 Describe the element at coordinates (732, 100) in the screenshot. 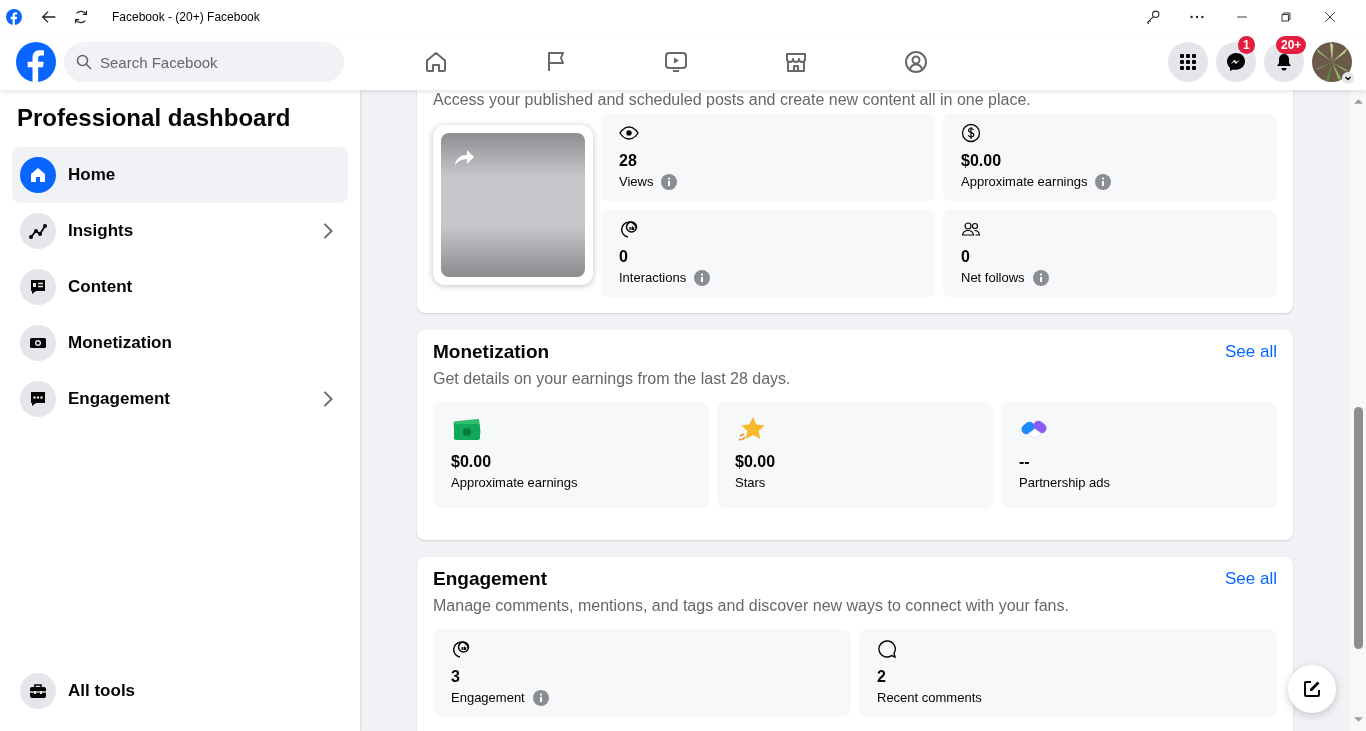

I see `card-subtitle: Access your published and scheduled posts and create new content all in one place.` at that location.